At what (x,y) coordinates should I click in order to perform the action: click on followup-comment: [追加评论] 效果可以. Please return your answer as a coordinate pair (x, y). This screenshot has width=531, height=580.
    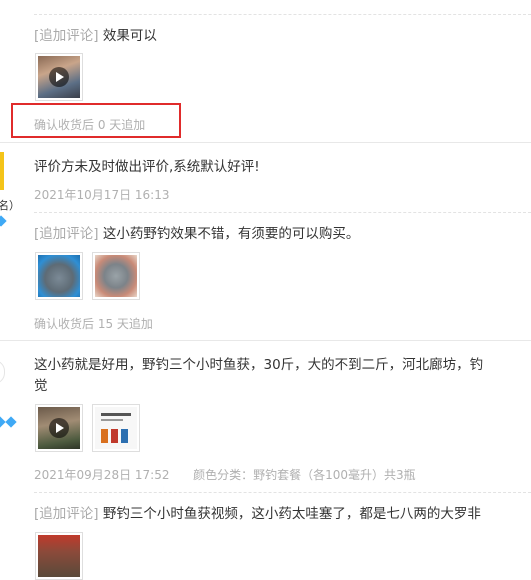
    Looking at the image, I should click on (95, 34).